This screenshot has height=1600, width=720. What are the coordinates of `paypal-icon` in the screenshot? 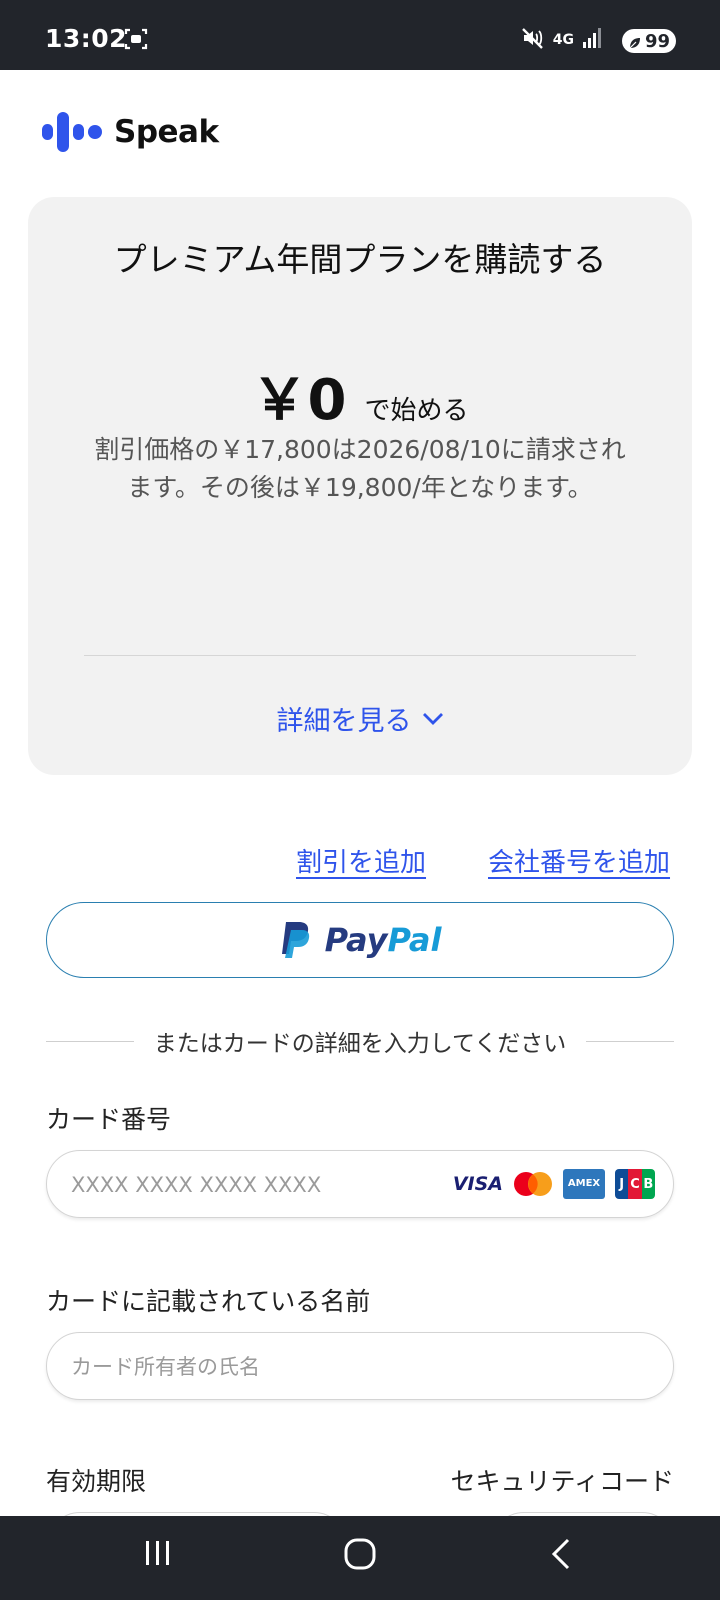 It's located at (295, 940).